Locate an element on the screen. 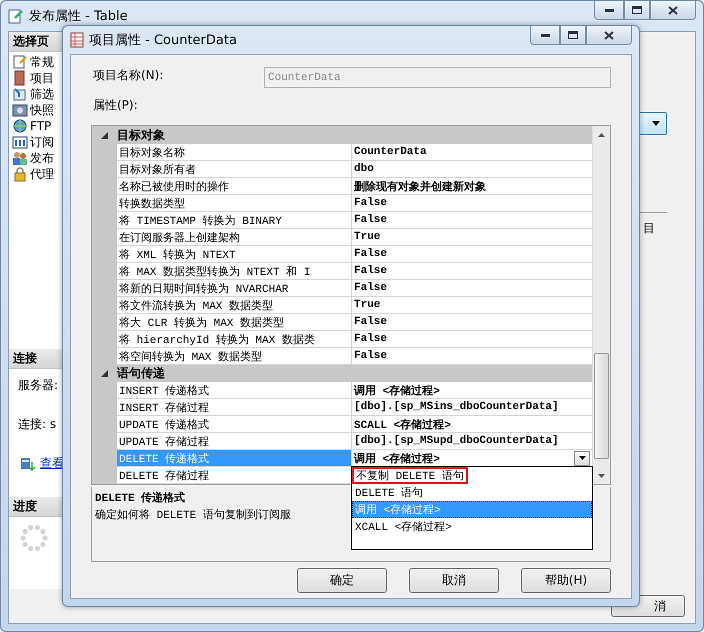  property-name: 将文件流转换为 MAX 数据类型 is located at coordinates (234, 305).